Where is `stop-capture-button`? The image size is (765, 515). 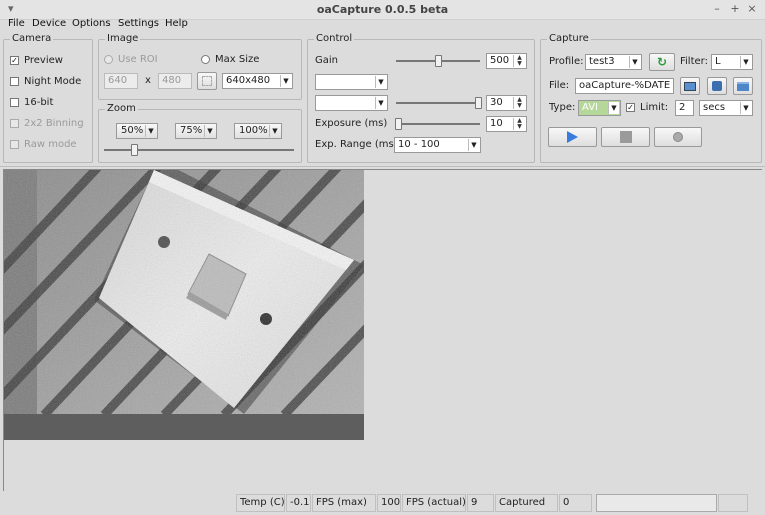
stop-capture-button is located at coordinates (625, 137).